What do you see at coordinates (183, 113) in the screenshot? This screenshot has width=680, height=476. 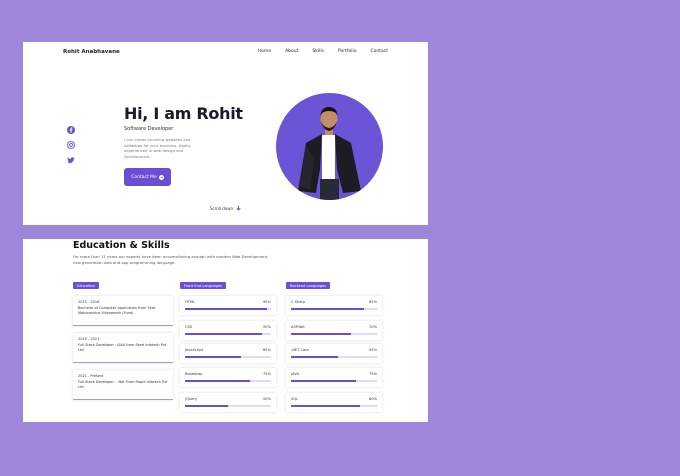 I see `hero-greeting: Hi, I am Rohit` at bounding box center [183, 113].